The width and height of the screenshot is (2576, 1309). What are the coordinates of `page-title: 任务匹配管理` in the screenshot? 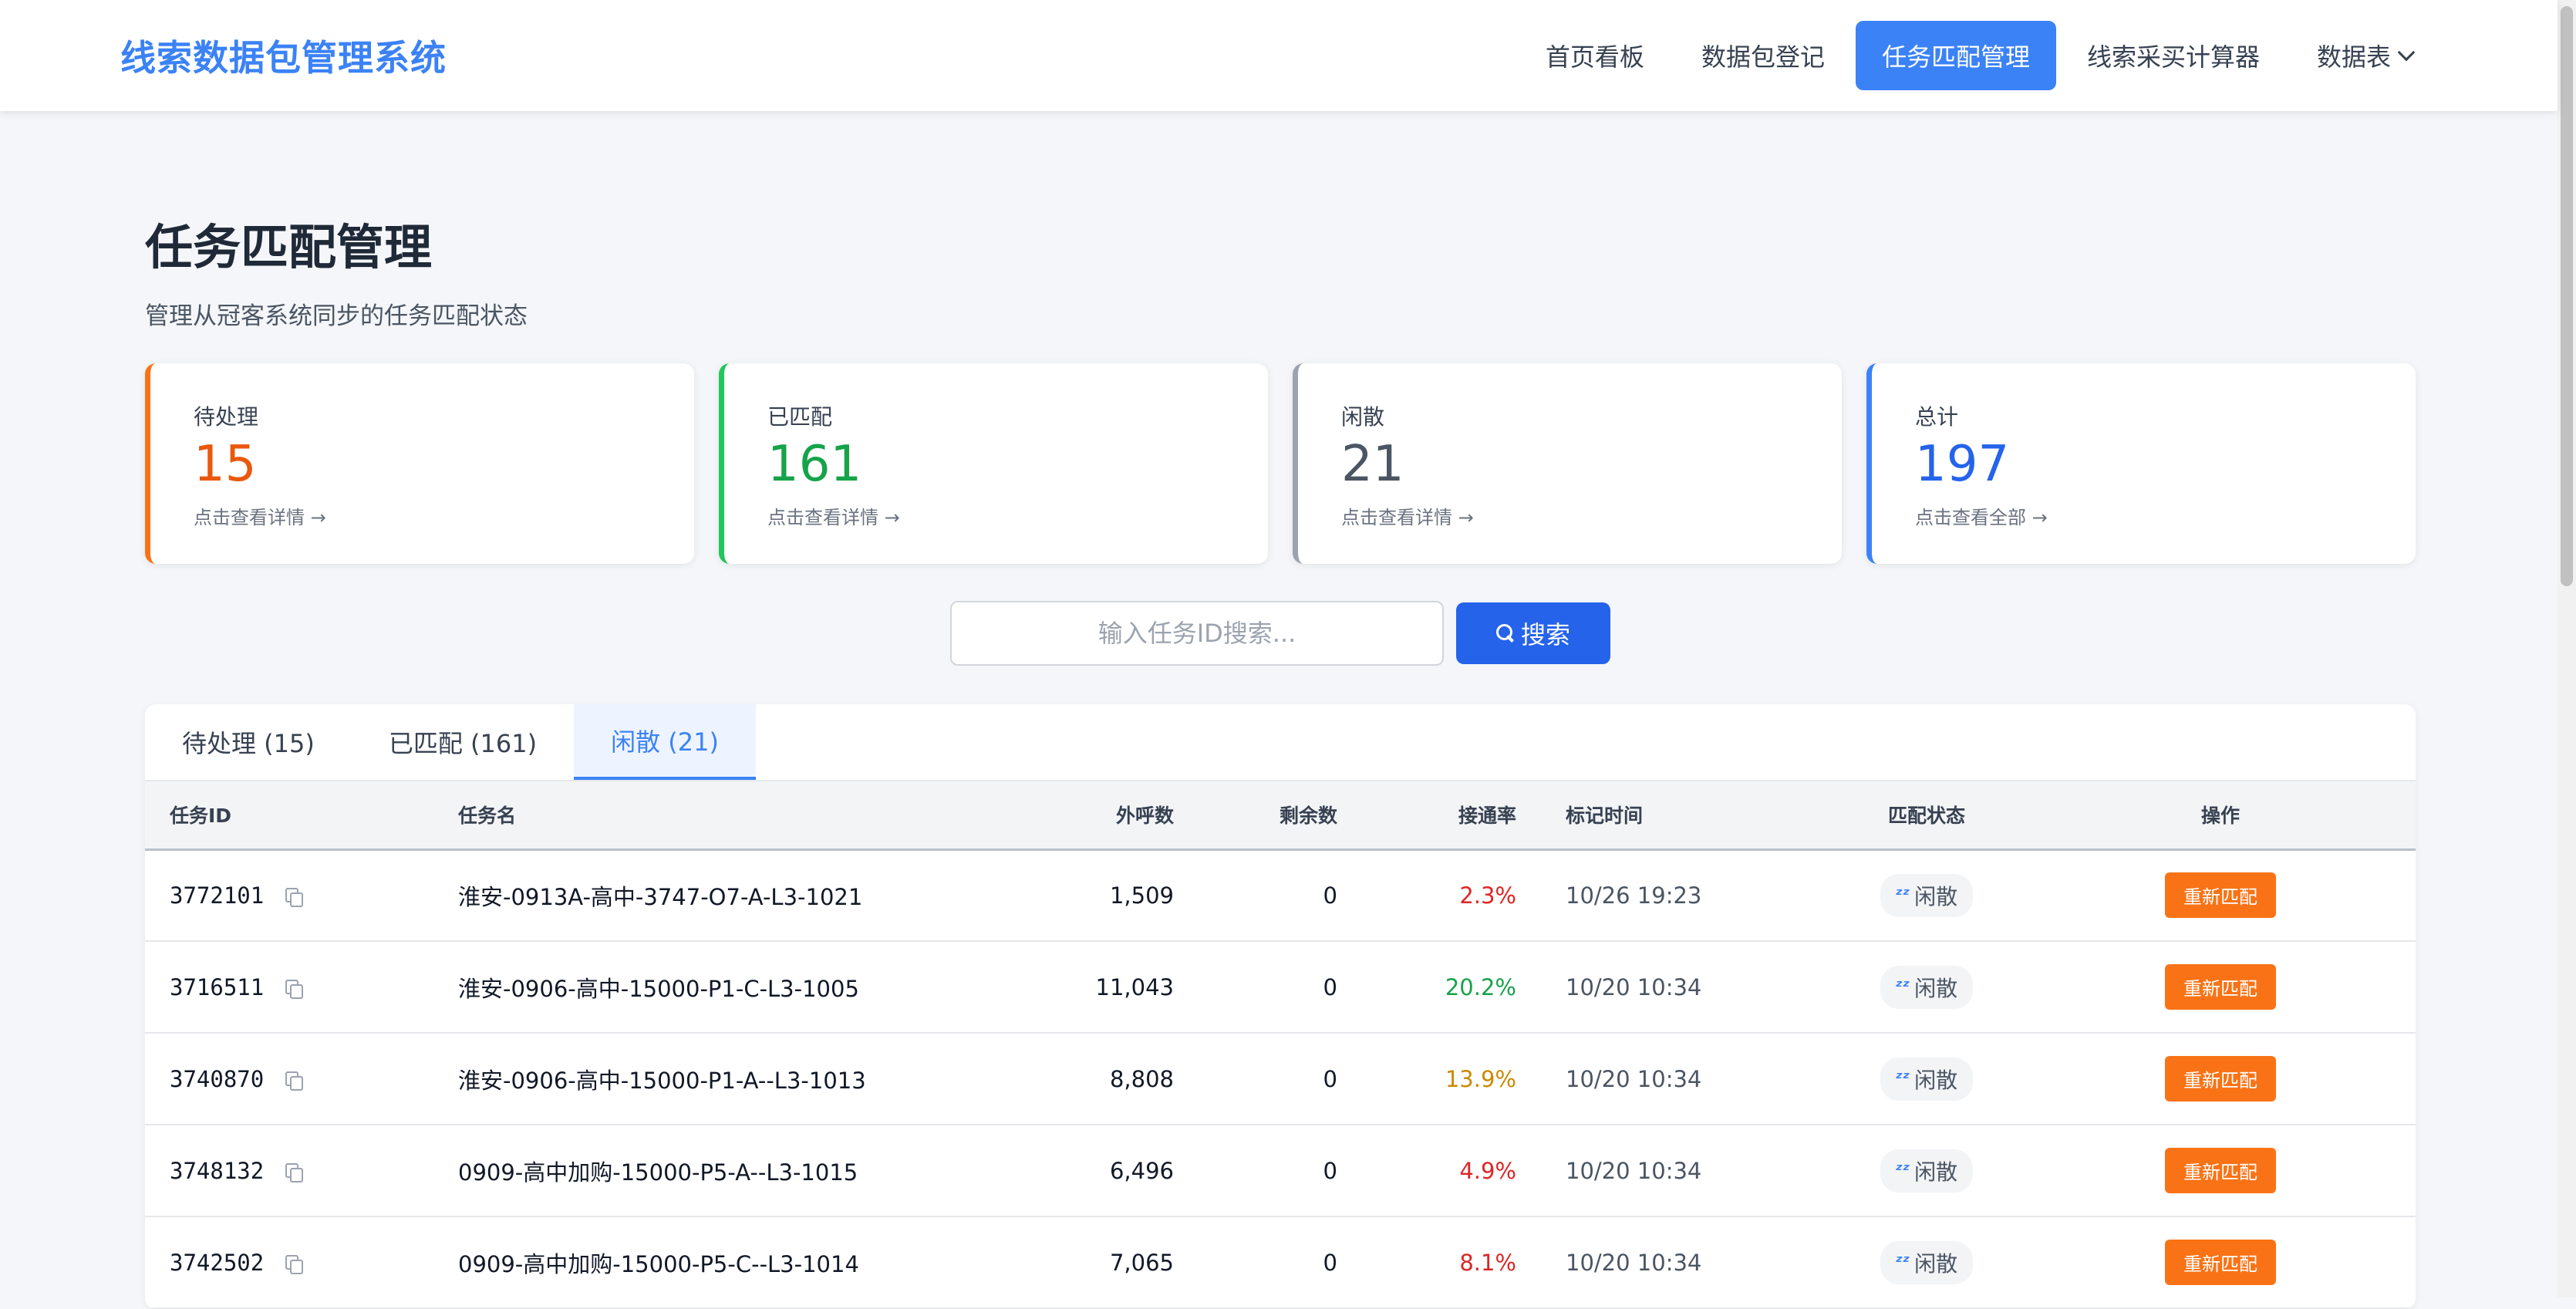 It's located at (289, 247).